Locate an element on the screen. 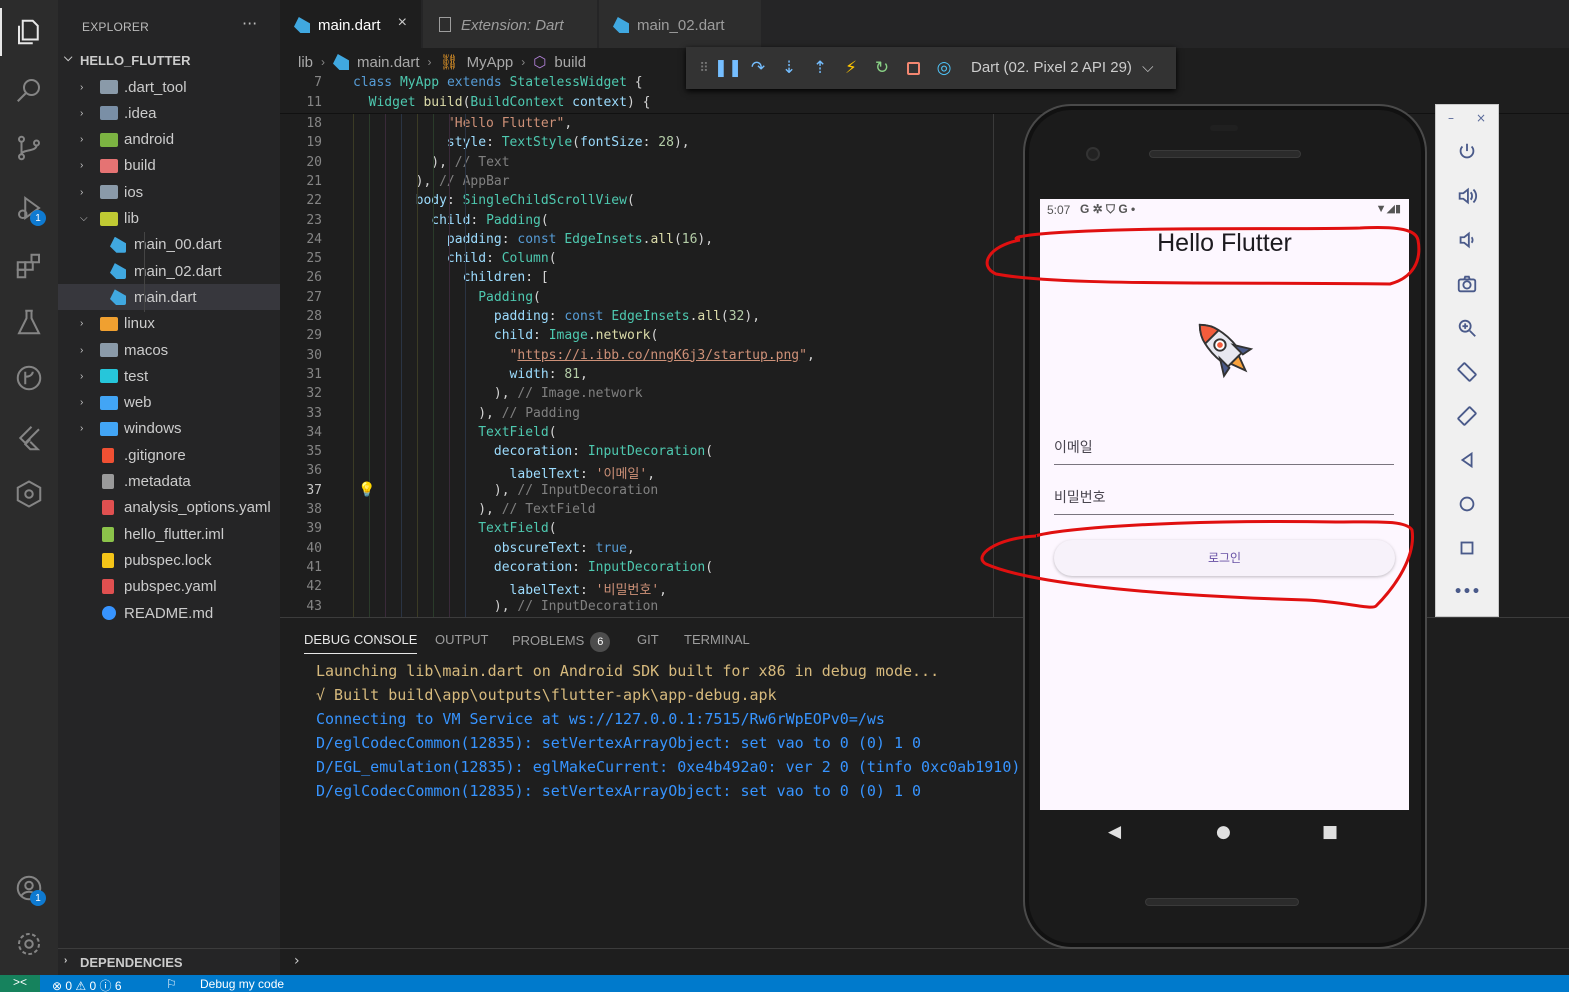  search-icon is located at coordinates (29, 90).